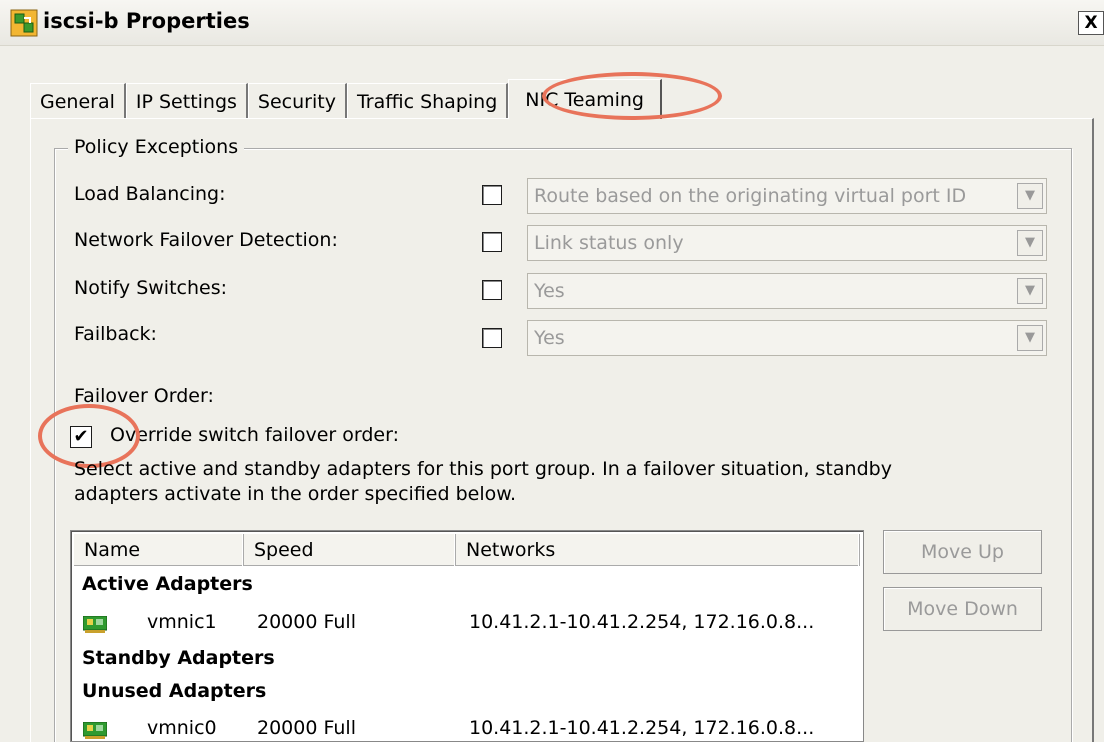  What do you see at coordinates (144, 396) in the screenshot?
I see `failover-order-title: Failover Order:` at bounding box center [144, 396].